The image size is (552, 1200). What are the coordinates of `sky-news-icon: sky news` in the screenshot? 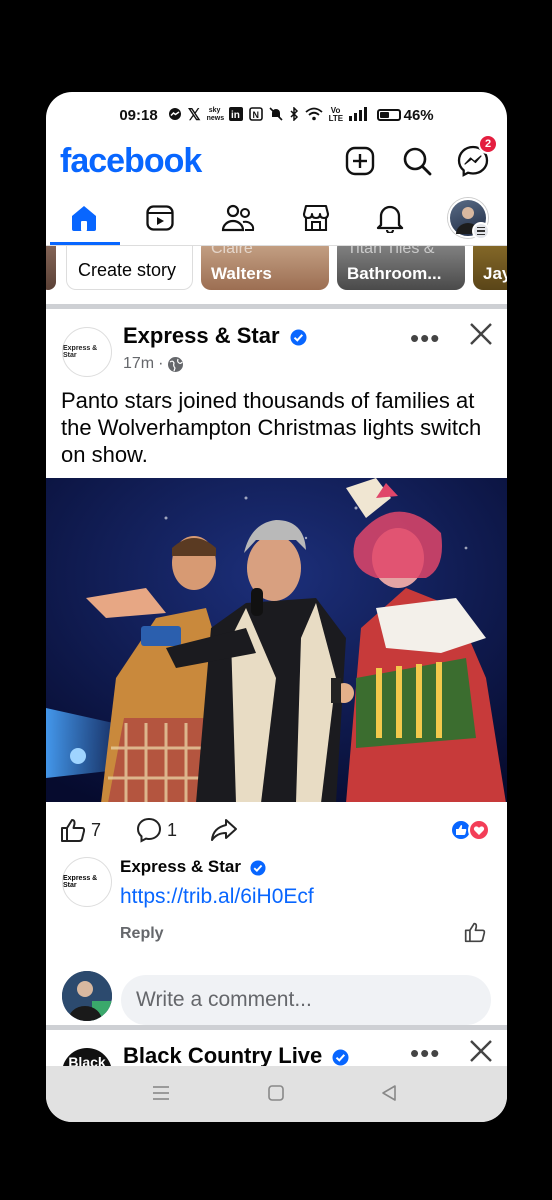 It's located at (215, 114).